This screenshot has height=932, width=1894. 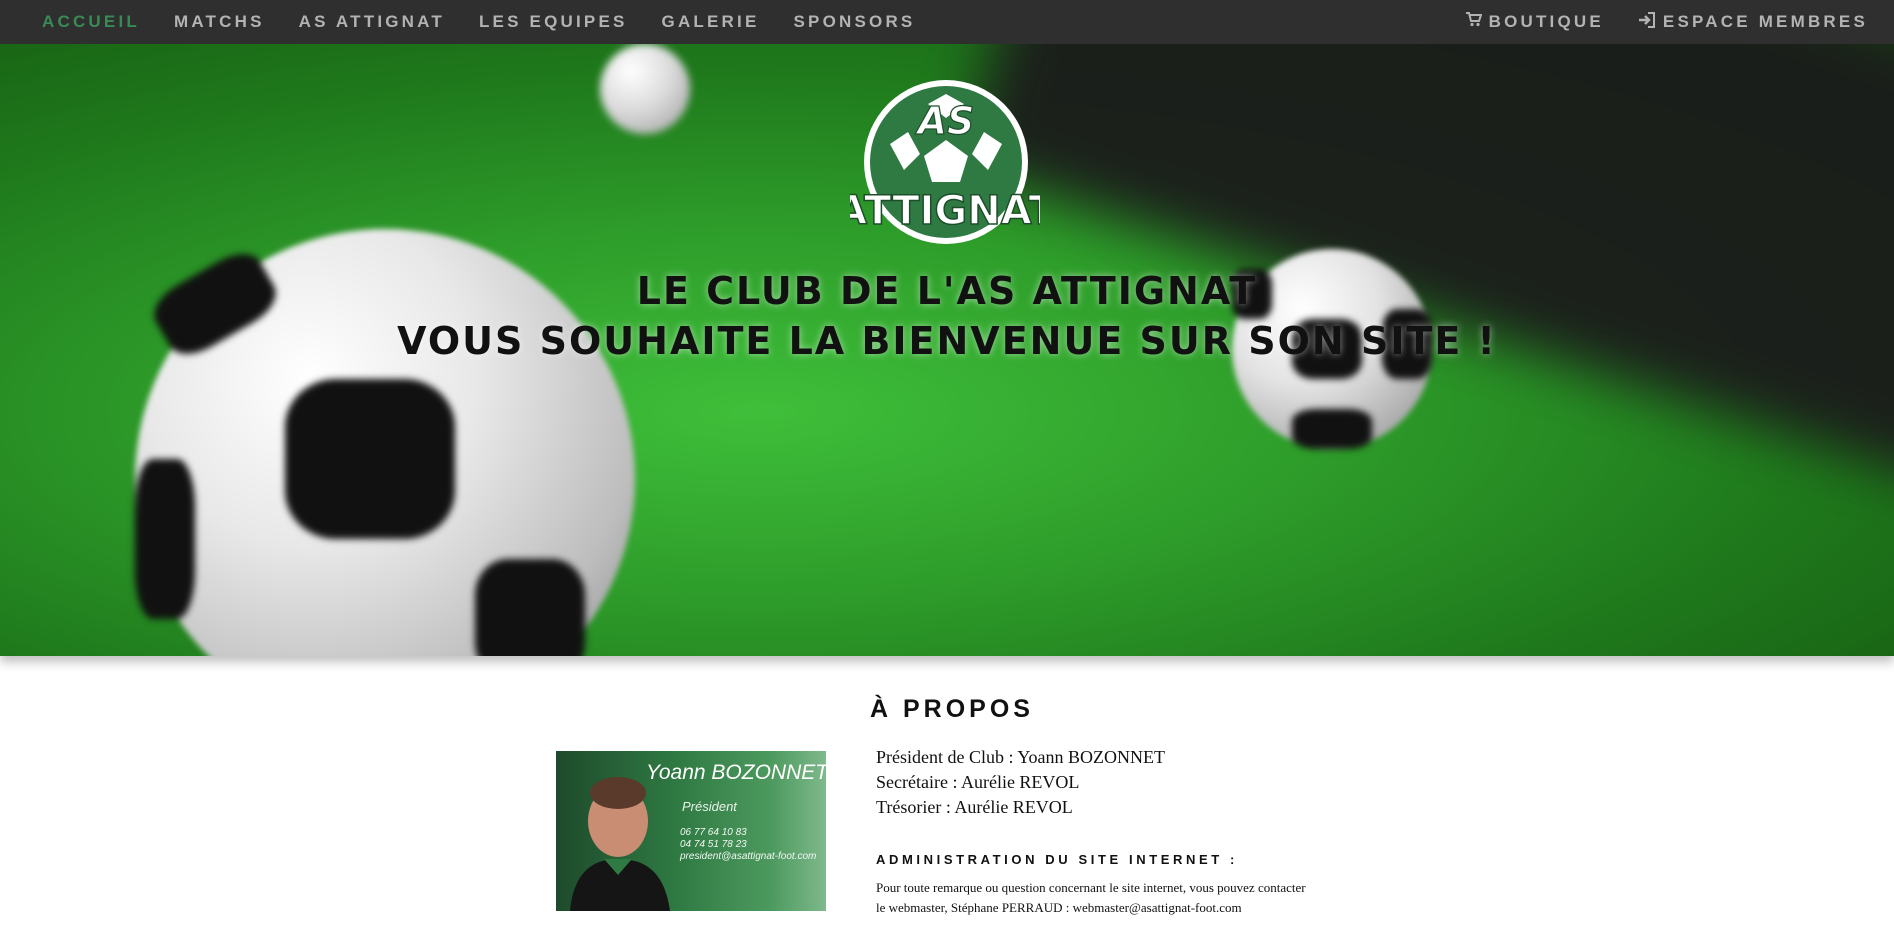 What do you see at coordinates (1473, 22) in the screenshot?
I see `cart-icon` at bounding box center [1473, 22].